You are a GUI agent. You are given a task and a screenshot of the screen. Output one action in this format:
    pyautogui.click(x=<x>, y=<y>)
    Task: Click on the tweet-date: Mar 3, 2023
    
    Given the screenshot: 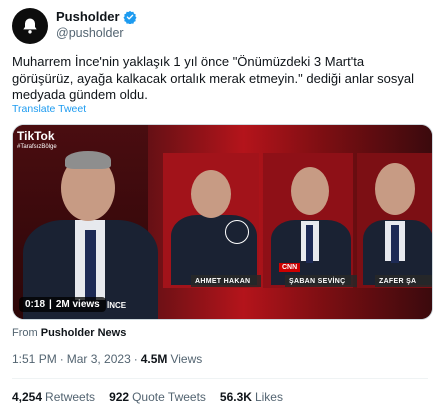 What is the action you would take?
    pyautogui.click(x=99, y=359)
    